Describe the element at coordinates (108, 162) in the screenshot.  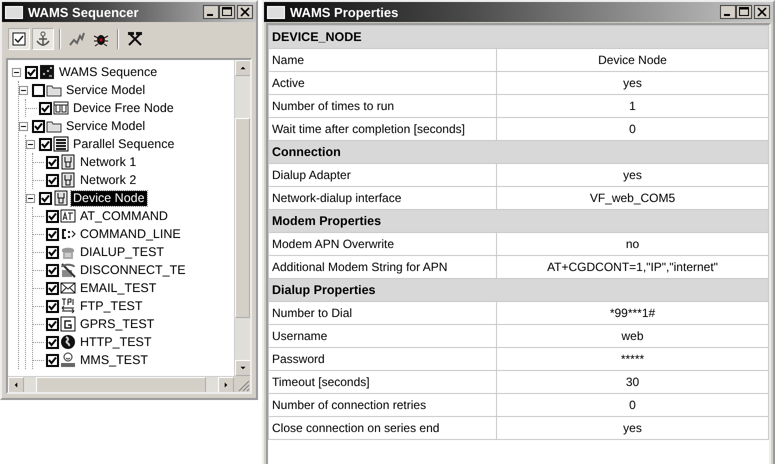
I see `tree-item: Network 1` at that location.